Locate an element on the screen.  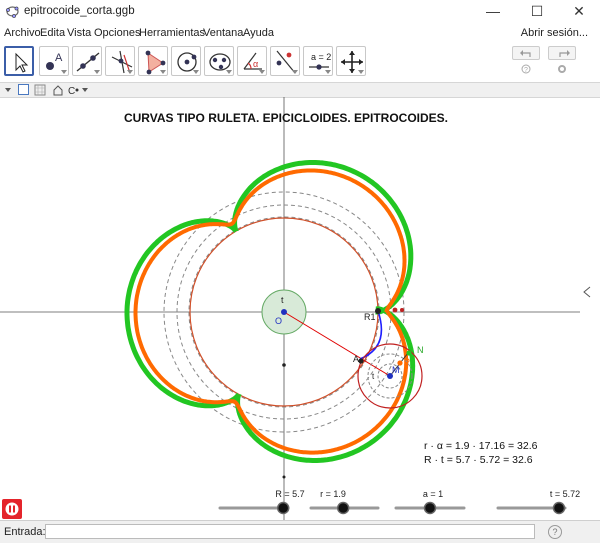
label-m: M is located at coordinates (396, 370).